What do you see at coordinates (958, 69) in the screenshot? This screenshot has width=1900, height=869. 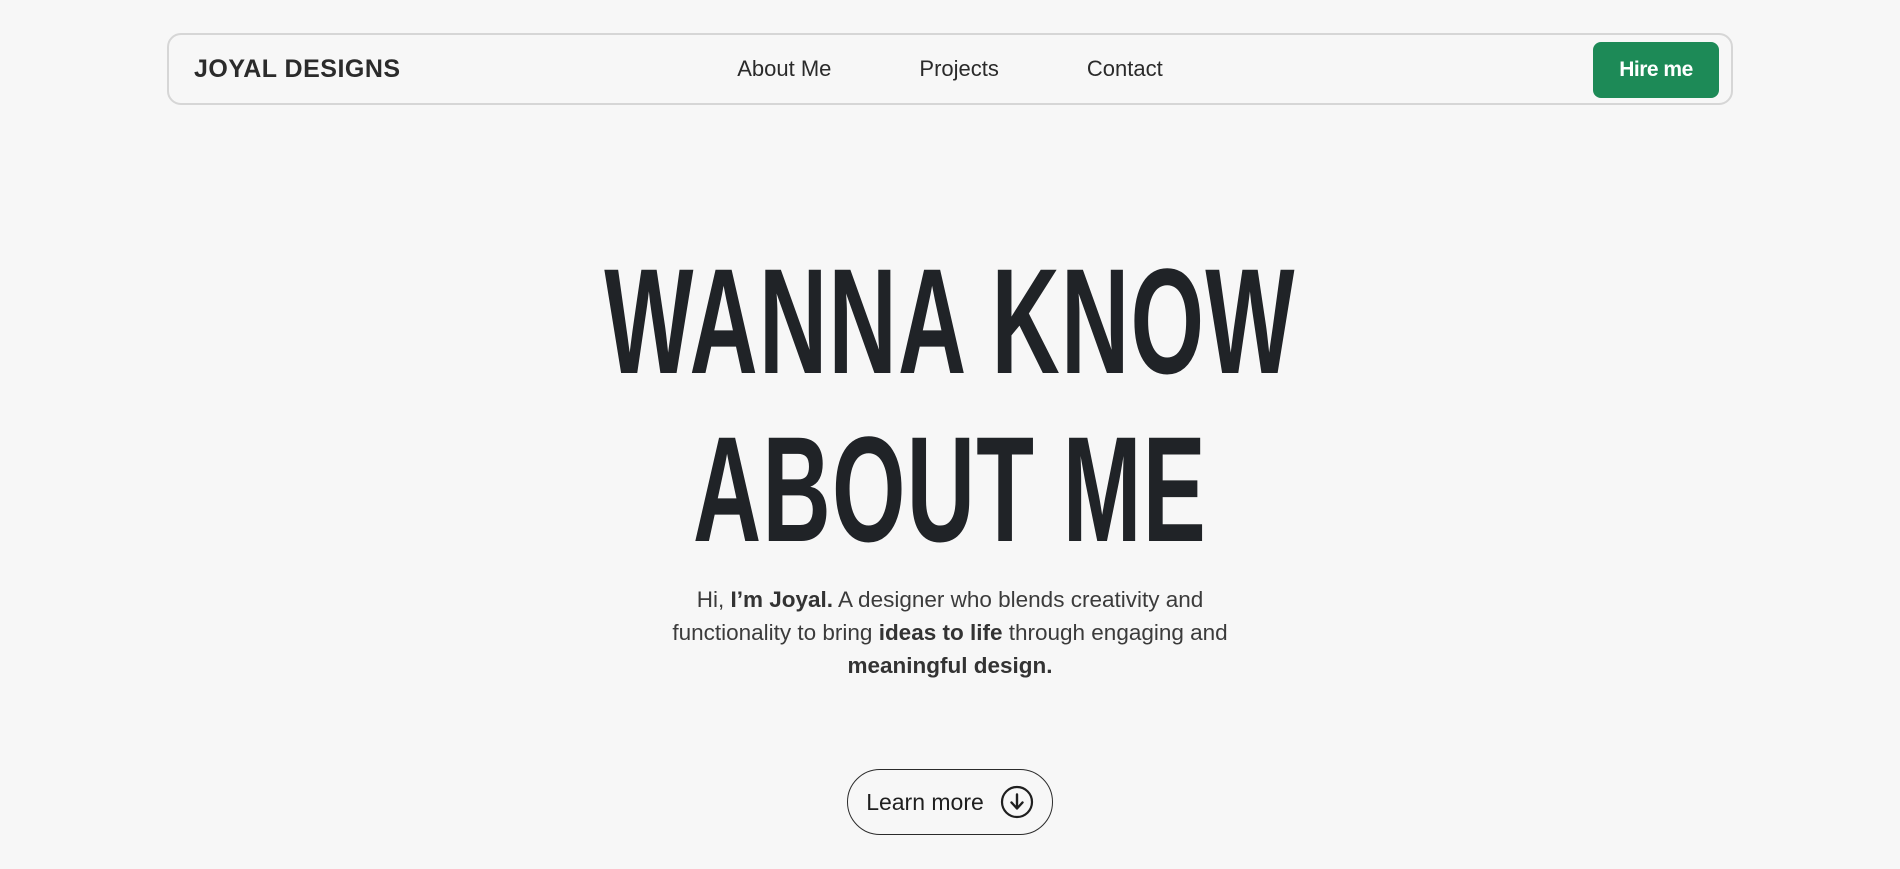 I see `nav-link-projects: Projects` at bounding box center [958, 69].